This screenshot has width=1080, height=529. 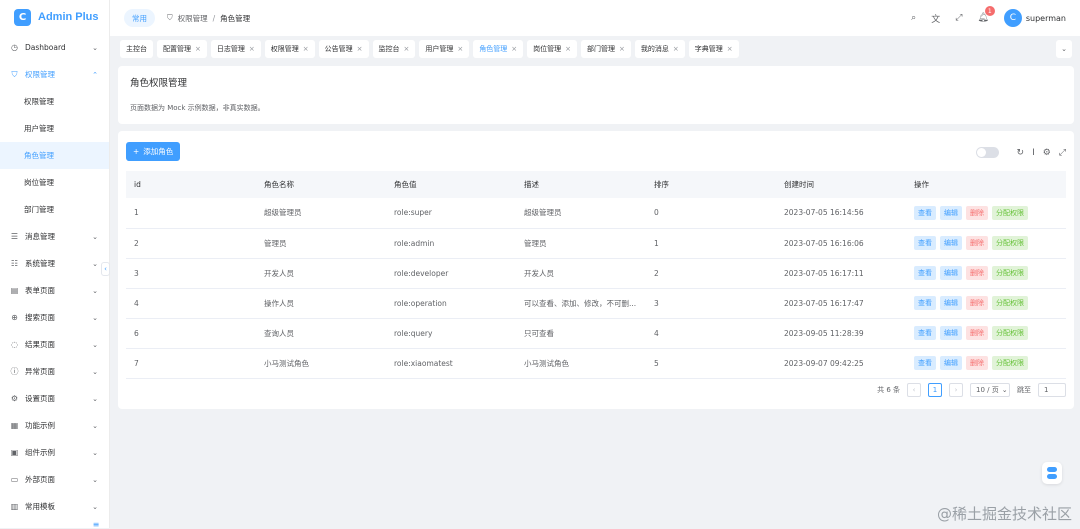 I want to click on density-icon: Ⅰ, so click(x=1033, y=153).